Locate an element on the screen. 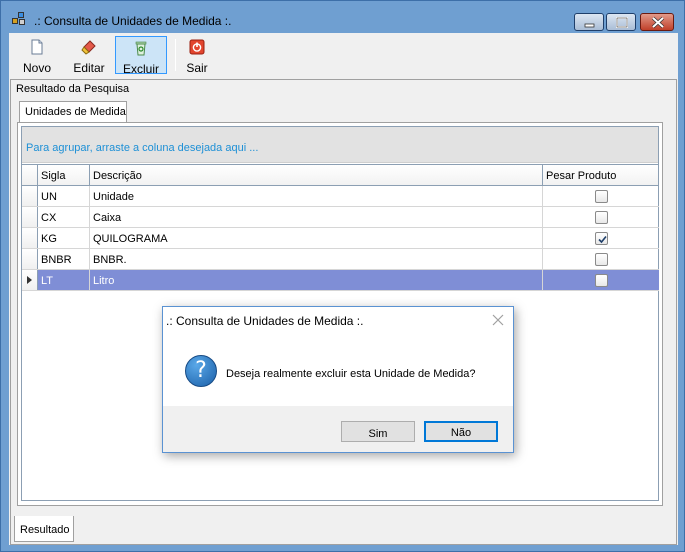 This screenshot has height=552, width=685. toolbar: Novo Editar Excluir Sair is located at coordinates (343, 54).